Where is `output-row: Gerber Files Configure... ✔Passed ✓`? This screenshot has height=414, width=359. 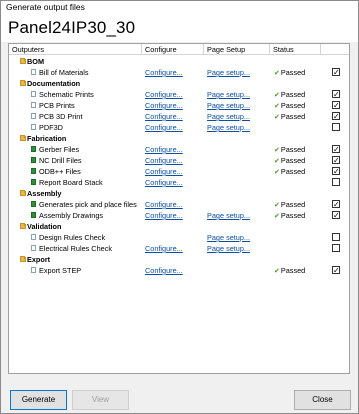 output-row: Gerber Files Configure... ✔Passed ✓ is located at coordinates (179, 149).